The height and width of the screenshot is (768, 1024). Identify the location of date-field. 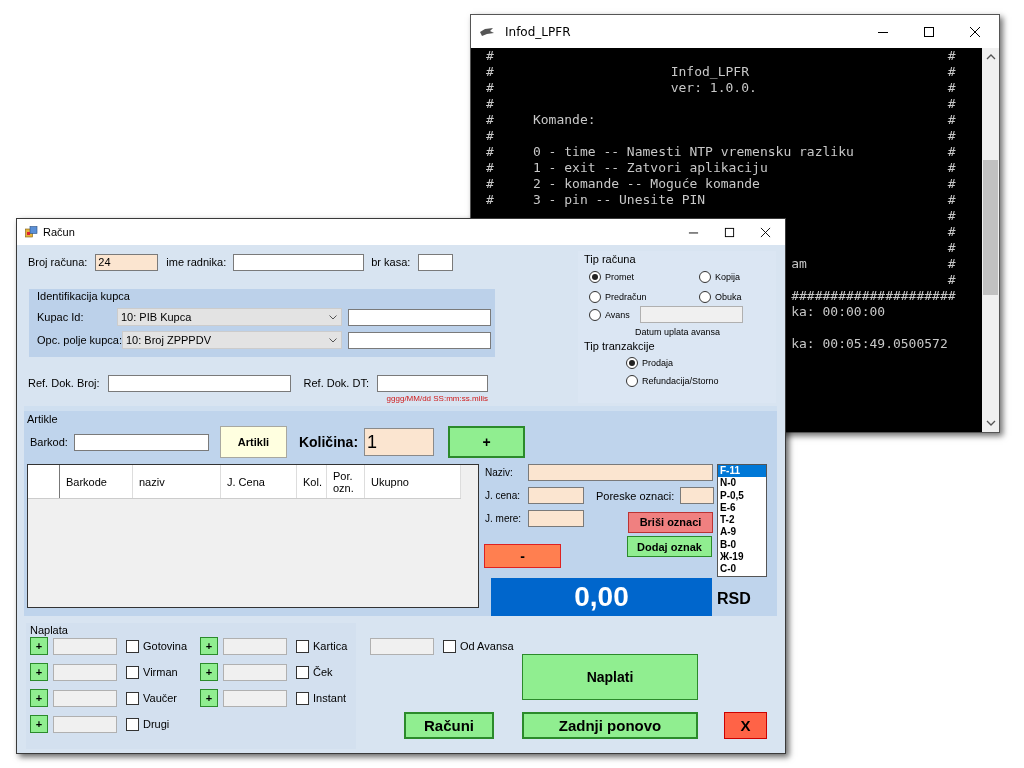
(691, 314).